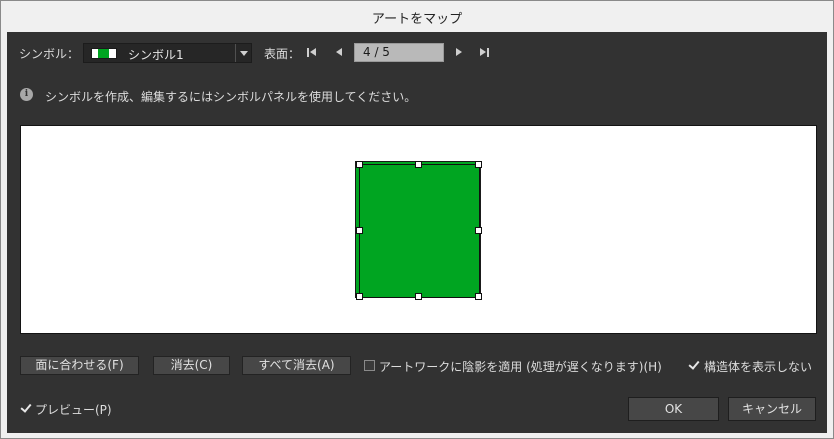  I want to click on surface-label: 表面：, so click(282, 54).